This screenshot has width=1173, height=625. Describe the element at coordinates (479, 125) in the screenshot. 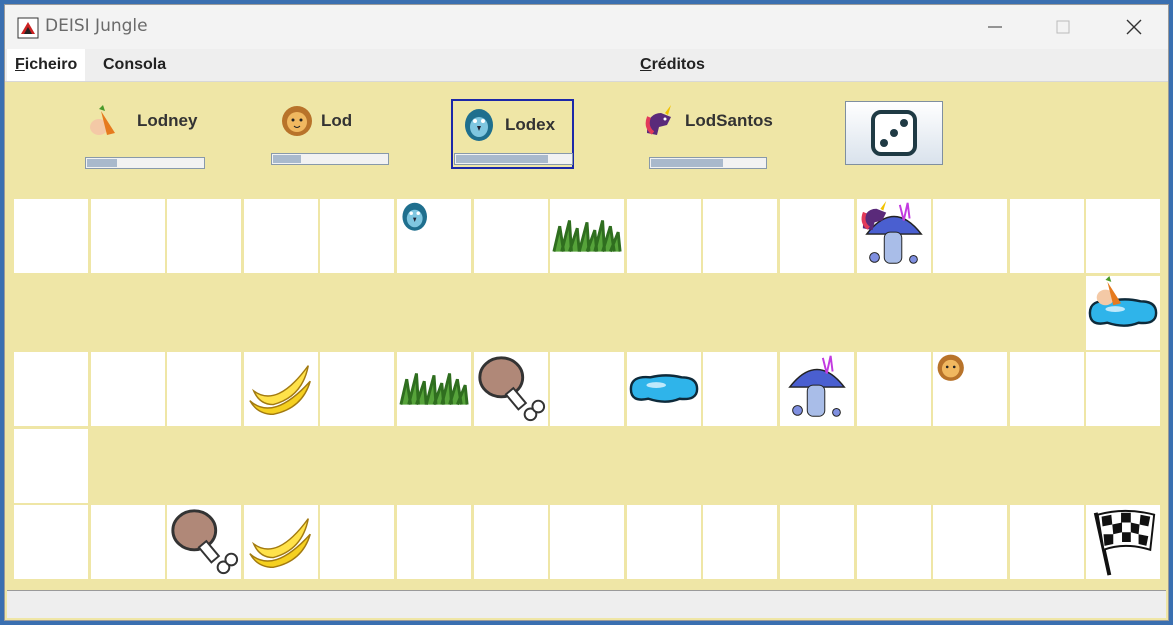

I see `blue-bird-icon` at that location.